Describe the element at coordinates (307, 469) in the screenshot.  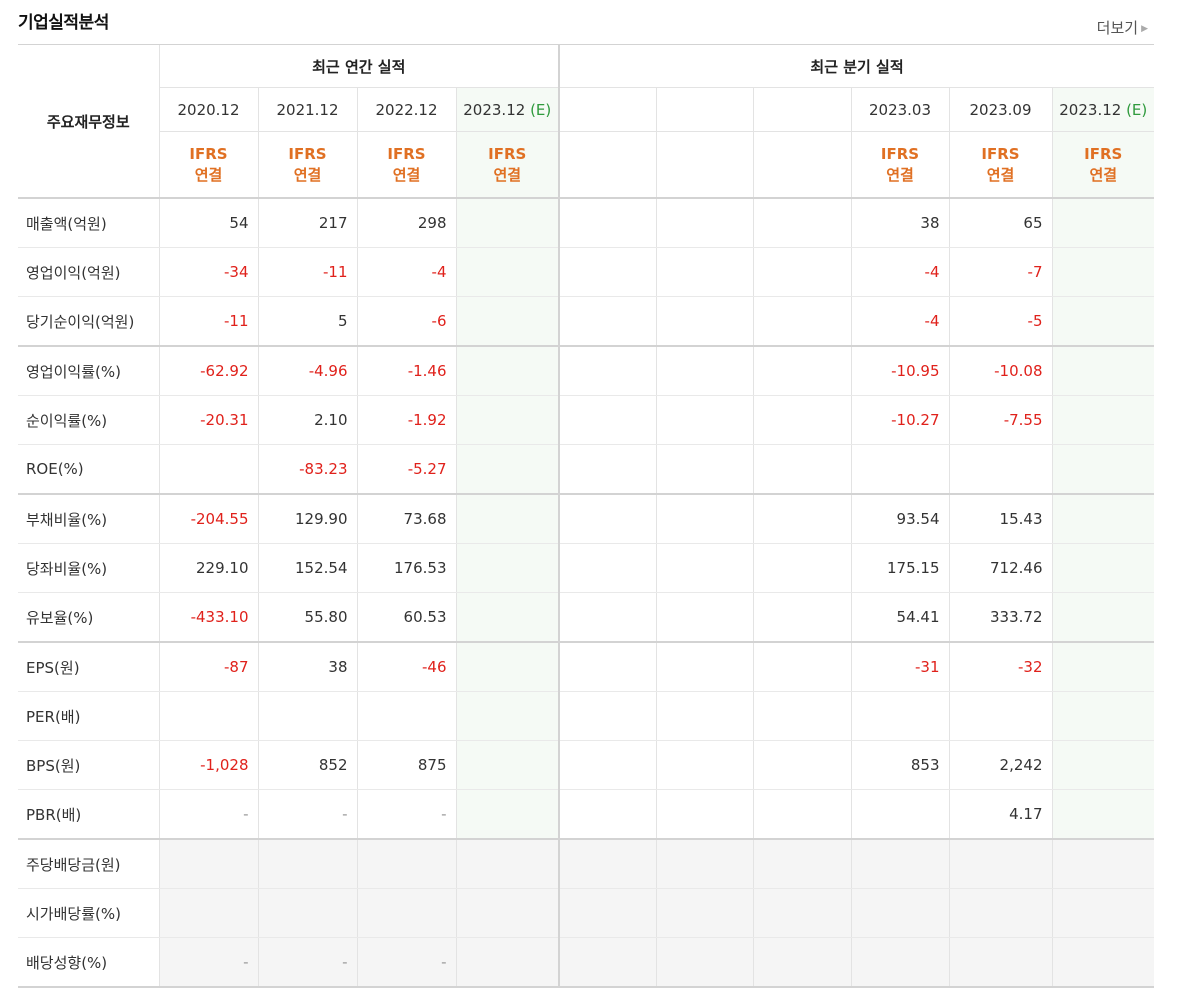
I see `table-cell: -83.23` at that location.